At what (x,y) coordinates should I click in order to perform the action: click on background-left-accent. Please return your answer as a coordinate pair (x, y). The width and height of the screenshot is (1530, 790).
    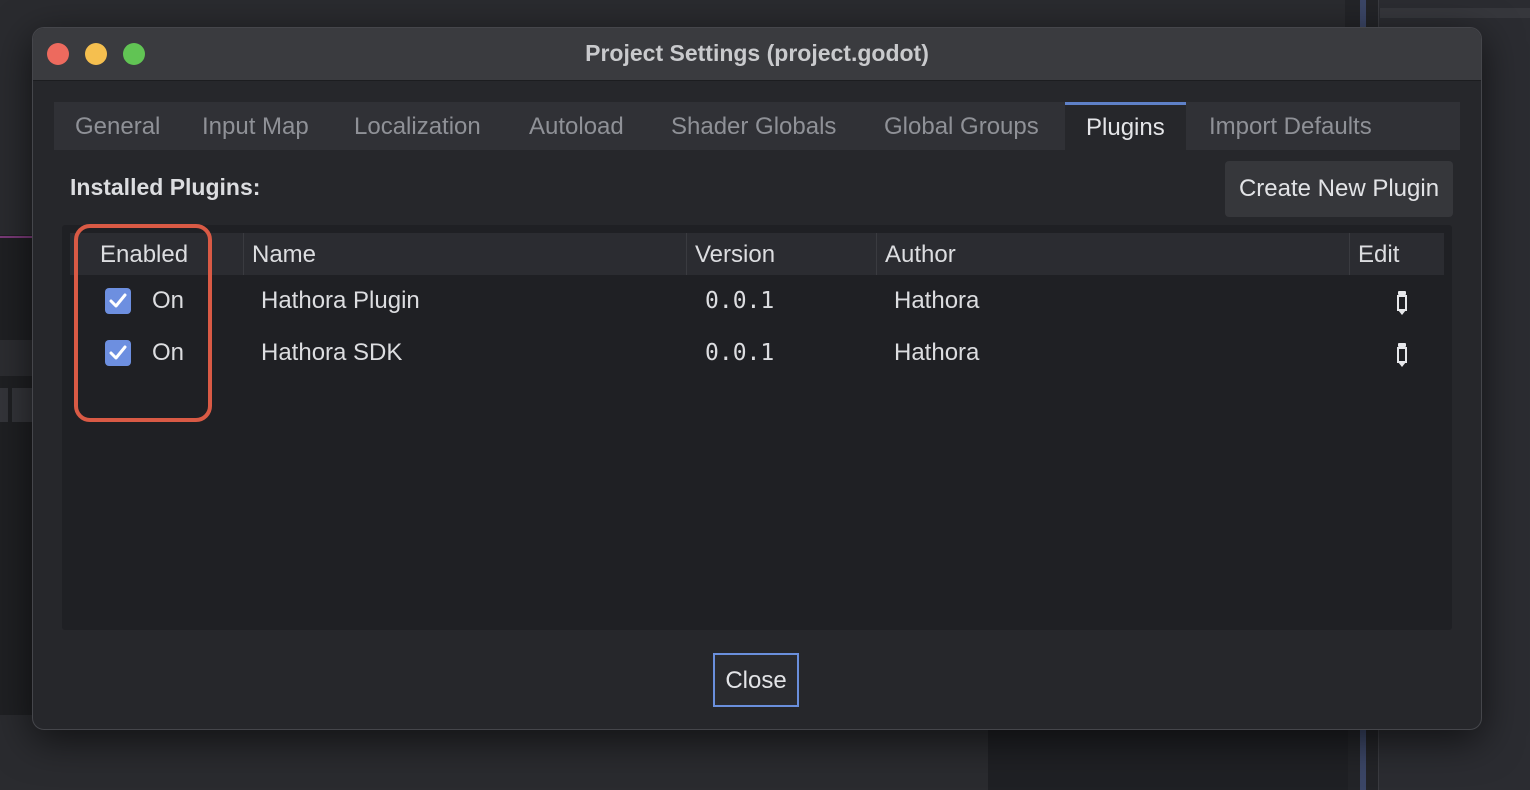
    Looking at the image, I should click on (16, 237).